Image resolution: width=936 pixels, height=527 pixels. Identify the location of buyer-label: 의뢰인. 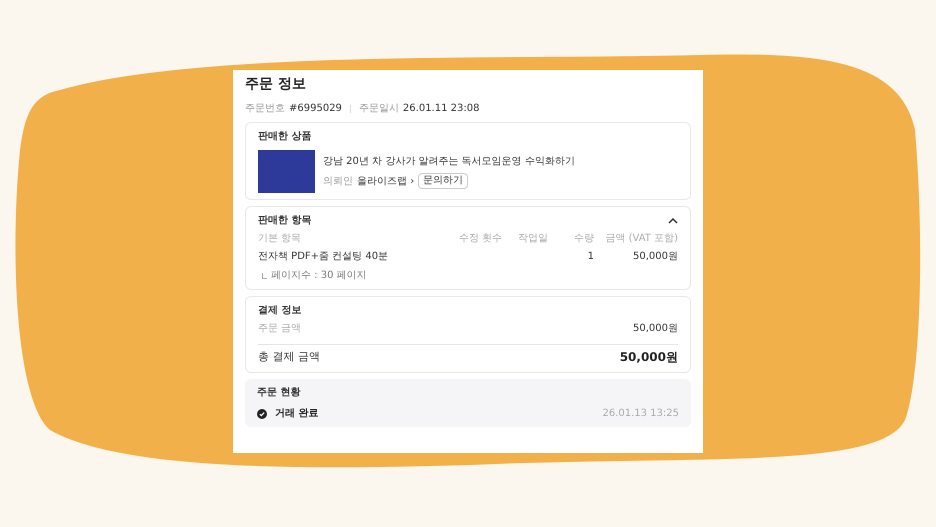
(338, 181).